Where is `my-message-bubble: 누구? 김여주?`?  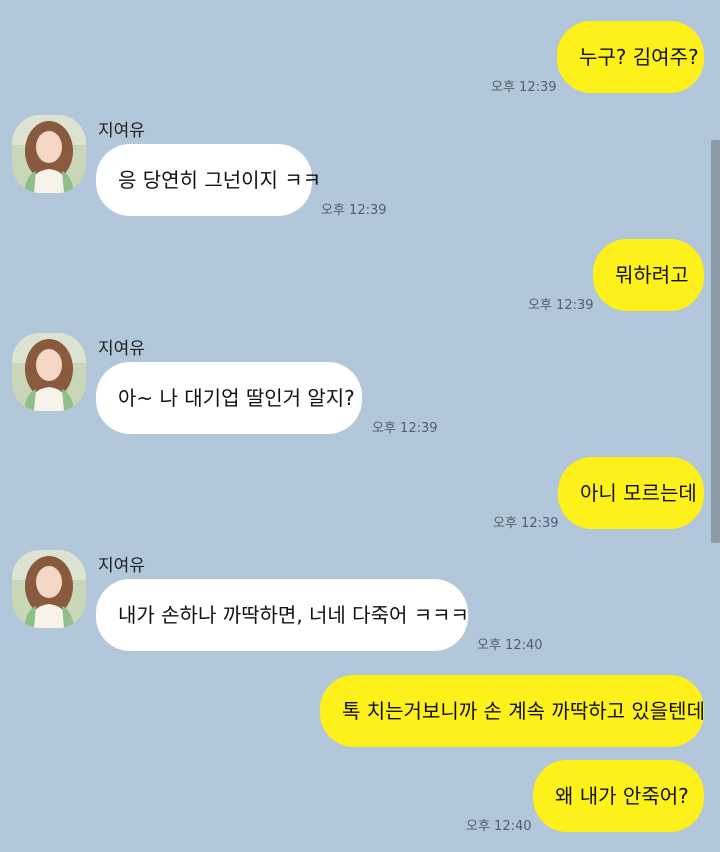 my-message-bubble: 누구? 김여주? is located at coordinates (630, 57).